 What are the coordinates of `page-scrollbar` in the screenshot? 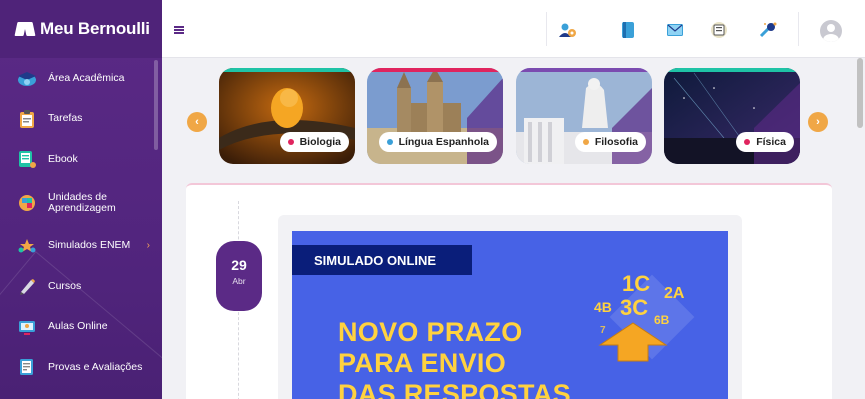 It's located at (860, 93).